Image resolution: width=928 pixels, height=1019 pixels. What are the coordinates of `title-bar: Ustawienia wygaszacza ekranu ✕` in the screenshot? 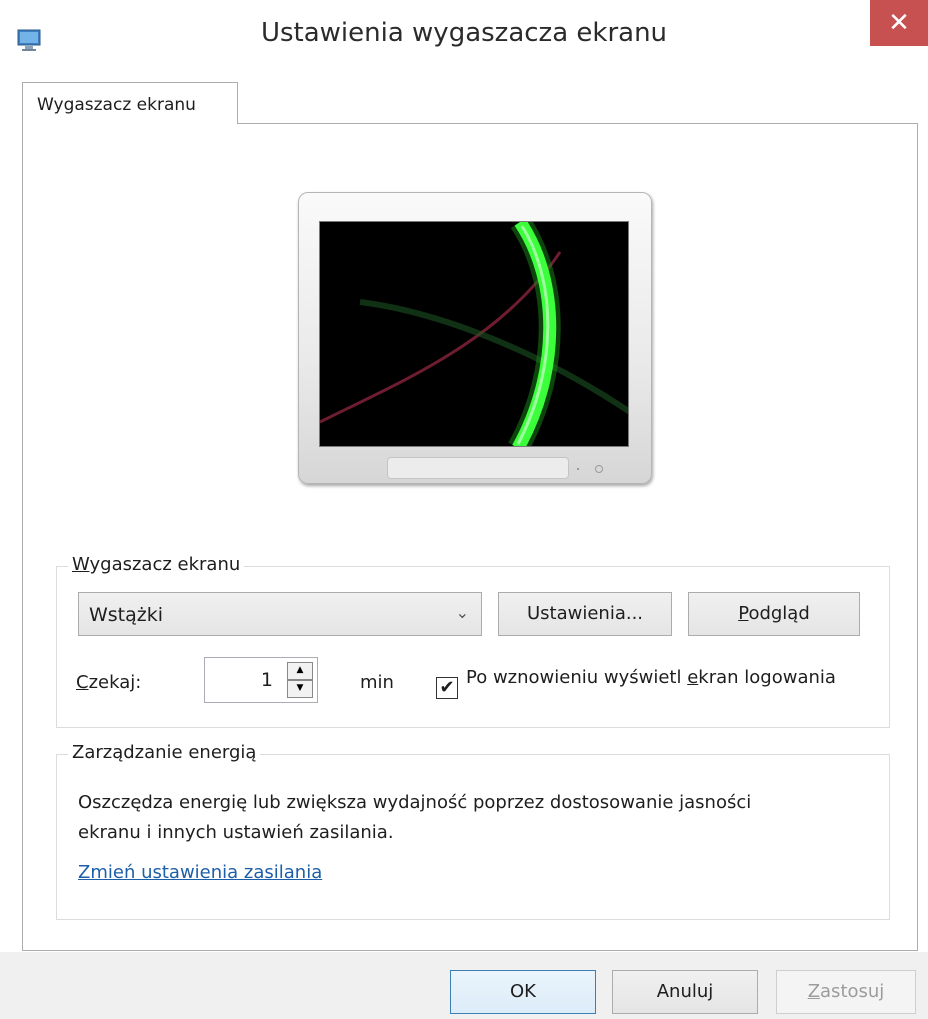 It's located at (464, 39).